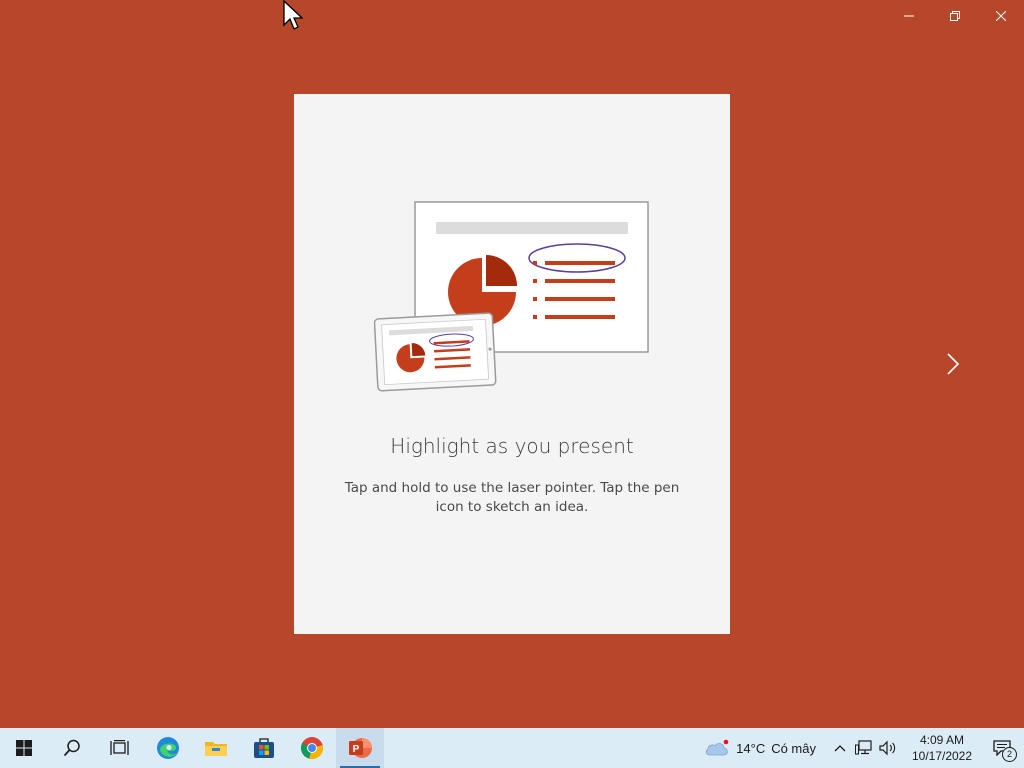 The image size is (1024, 768). I want to click on task-view-button, so click(120, 748).